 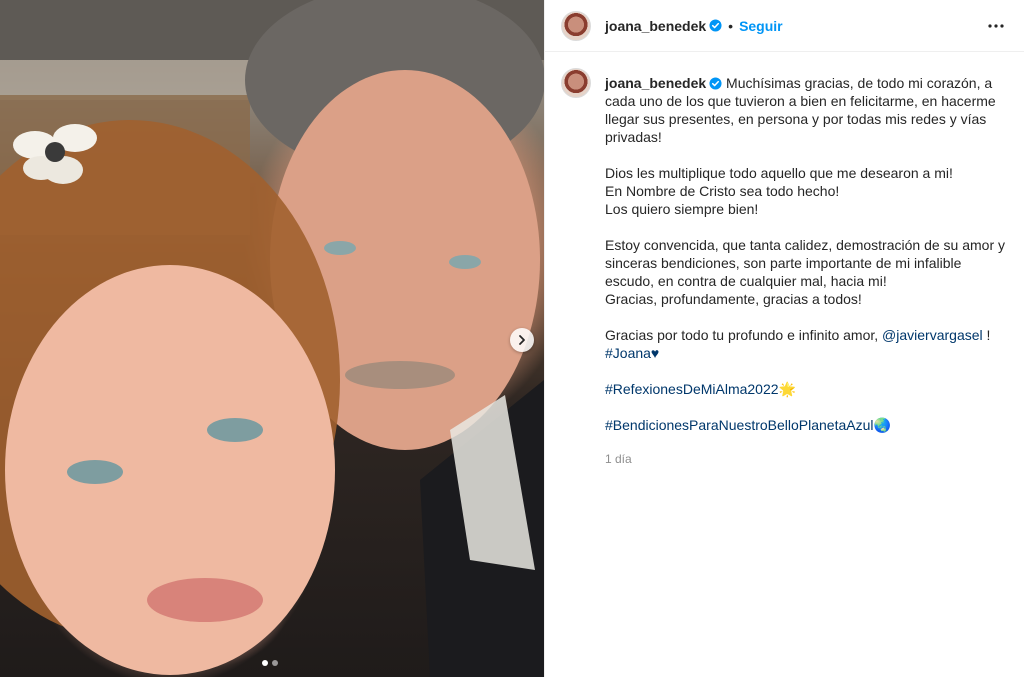 What do you see at coordinates (275, 663) in the screenshot?
I see `carousel-dot` at bounding box center [275, 663].